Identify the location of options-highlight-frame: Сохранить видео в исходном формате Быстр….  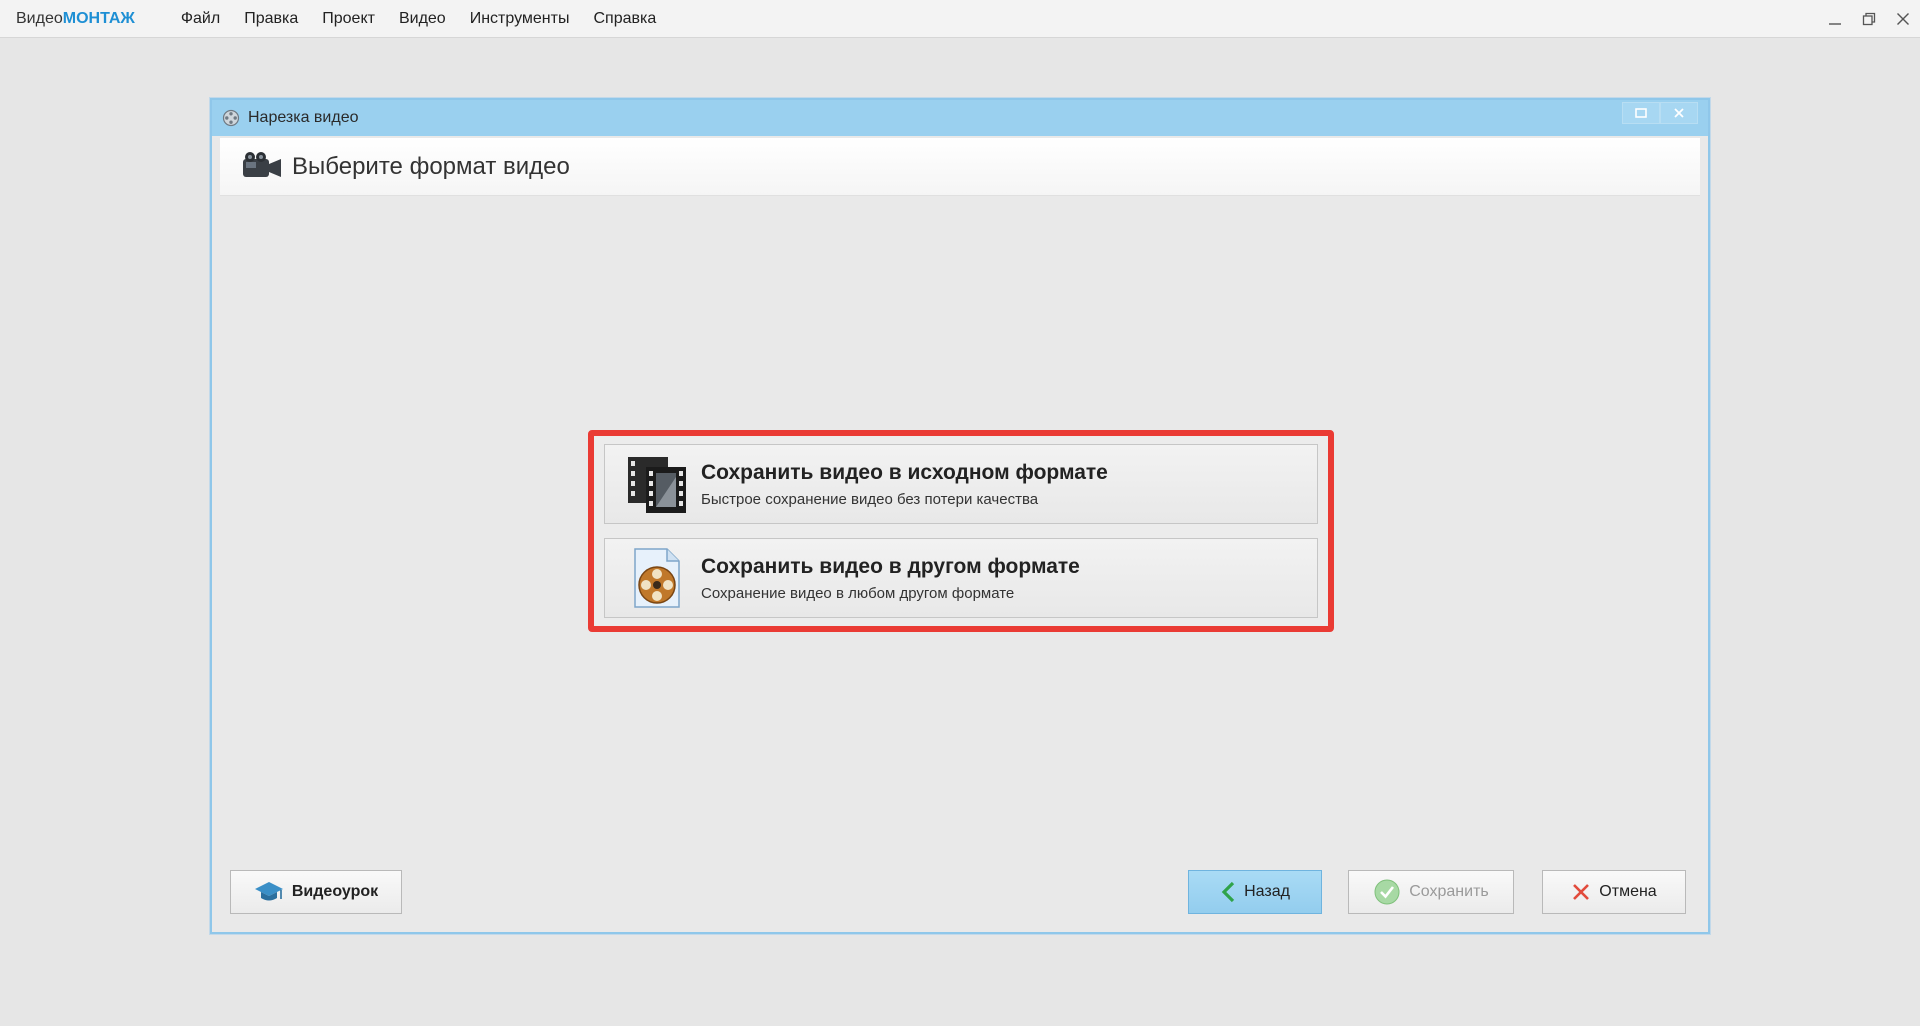
(961, 531).